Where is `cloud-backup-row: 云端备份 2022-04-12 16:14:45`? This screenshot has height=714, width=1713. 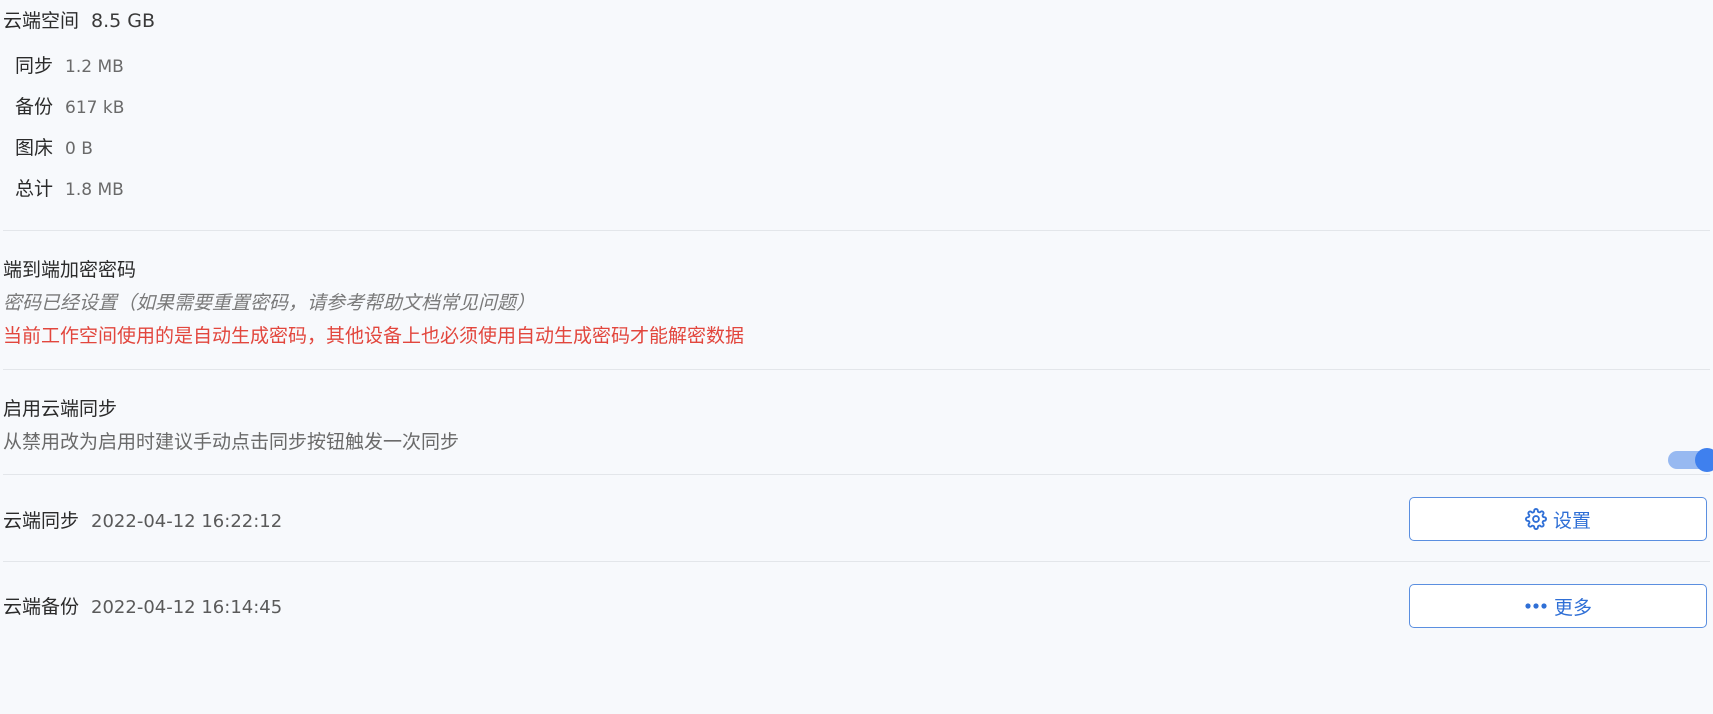 cloud-backup-row: 云端备份 2022-04-12 16:14:45 is located at coordinates (142, 605).